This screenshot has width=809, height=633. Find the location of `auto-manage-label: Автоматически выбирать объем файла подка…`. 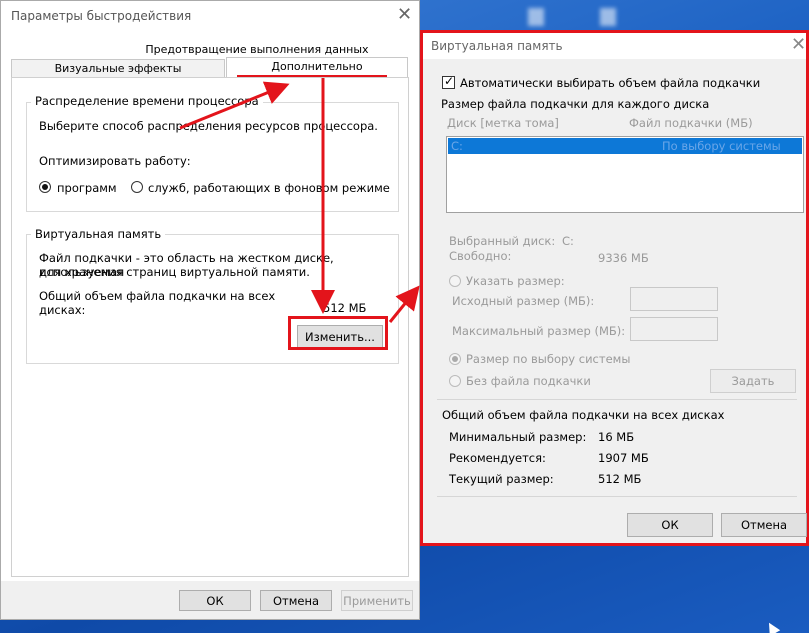

auto-manage-label: Автоматически выбирать объем файла подка… is located at coordinates (610, 83).